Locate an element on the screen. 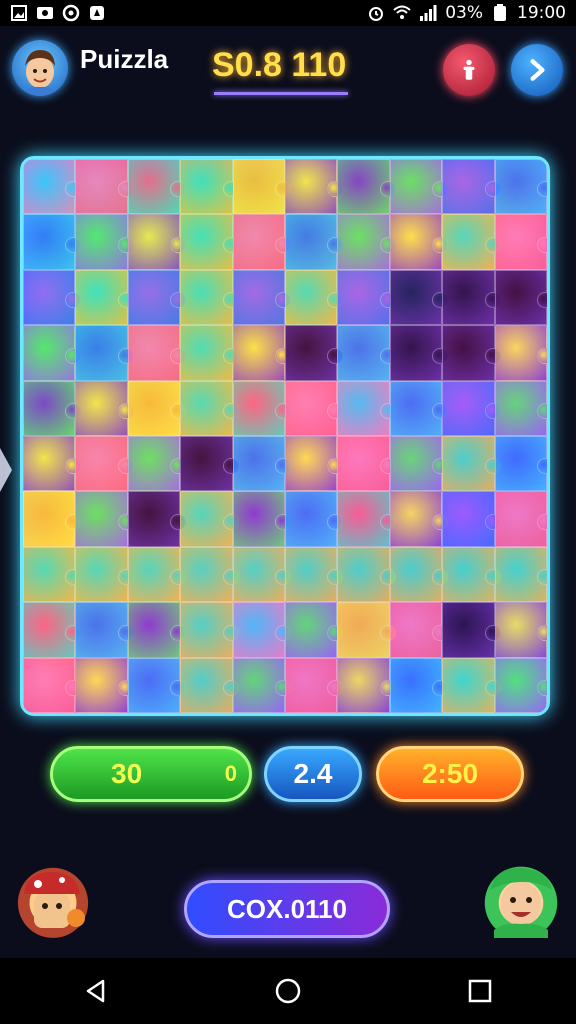 The image size is (576, 1024). back-button is located at coordinates (96, 991).